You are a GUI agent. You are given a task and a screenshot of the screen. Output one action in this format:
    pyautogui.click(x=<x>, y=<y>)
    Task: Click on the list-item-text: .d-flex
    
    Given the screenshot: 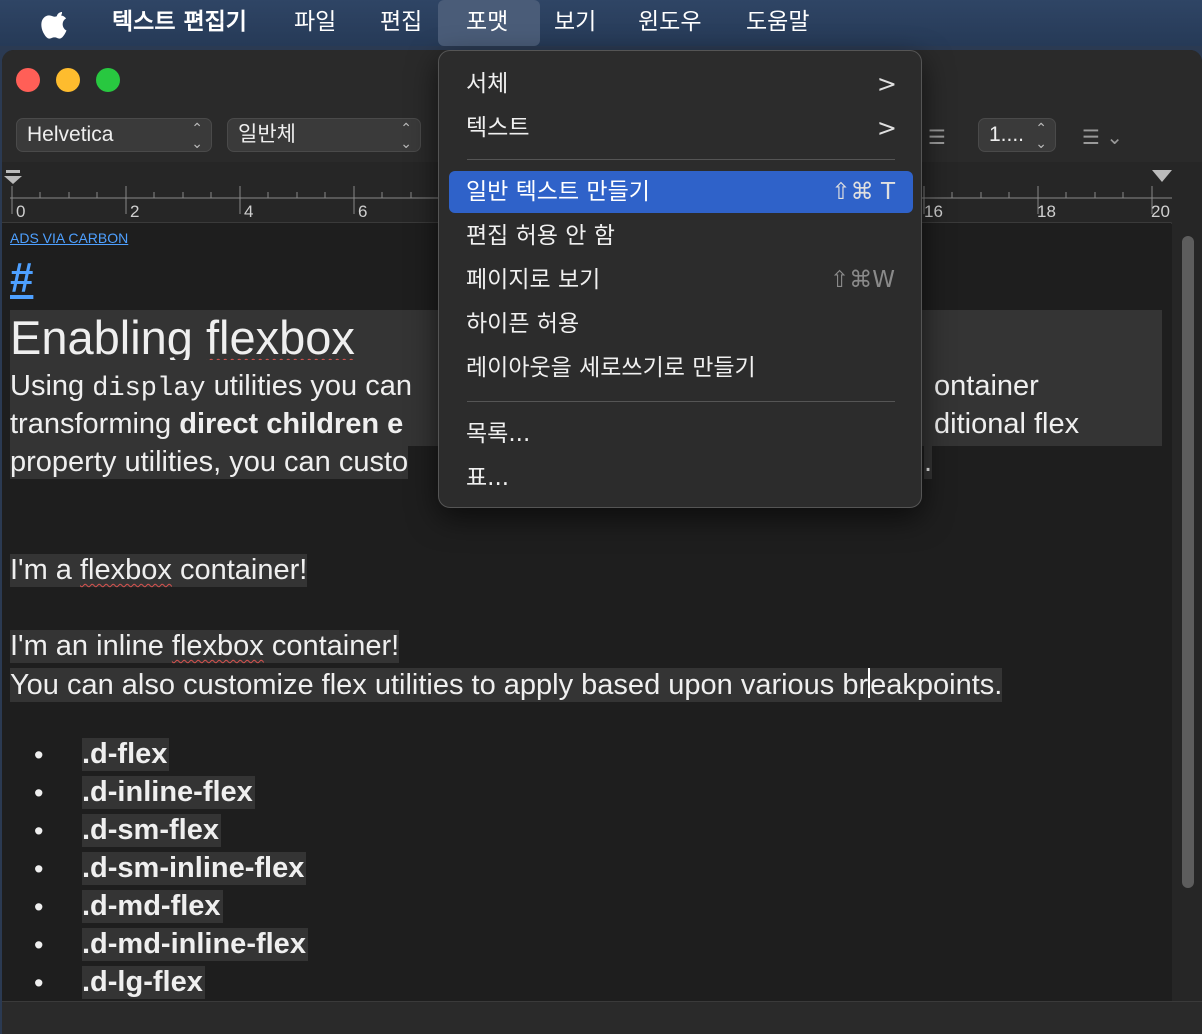 What is the action you would take?
    pyautogui.click(x=126, y=754)
    